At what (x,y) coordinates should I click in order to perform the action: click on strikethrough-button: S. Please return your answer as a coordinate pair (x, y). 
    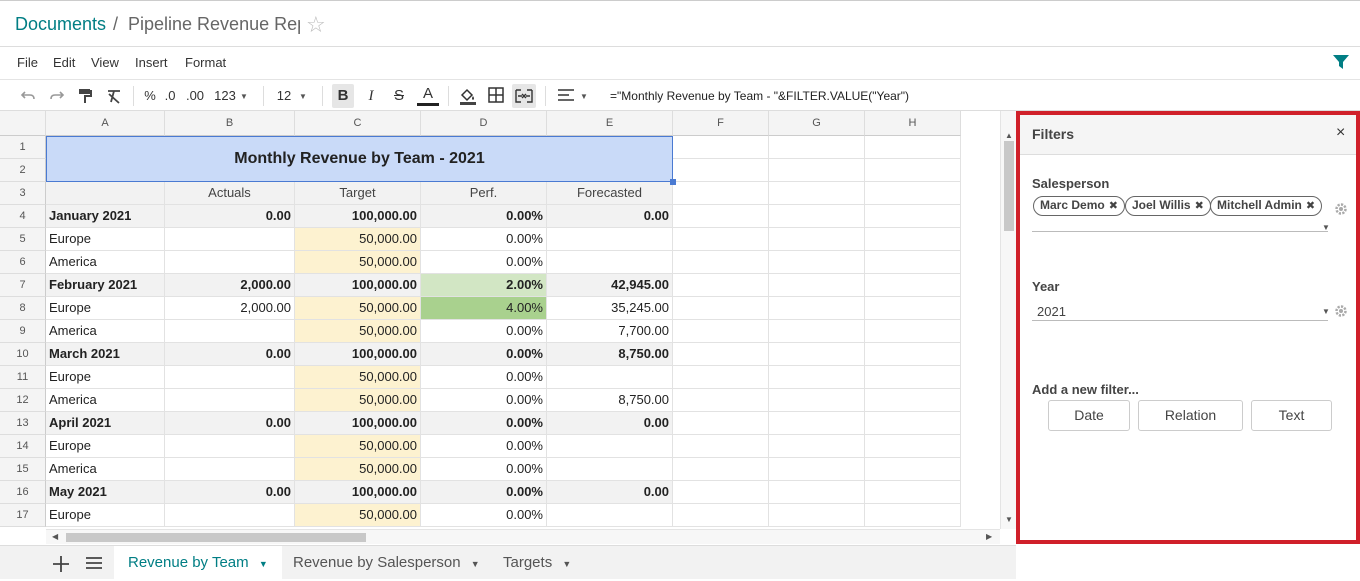
    Looking at the image, I should click on (399, 96).